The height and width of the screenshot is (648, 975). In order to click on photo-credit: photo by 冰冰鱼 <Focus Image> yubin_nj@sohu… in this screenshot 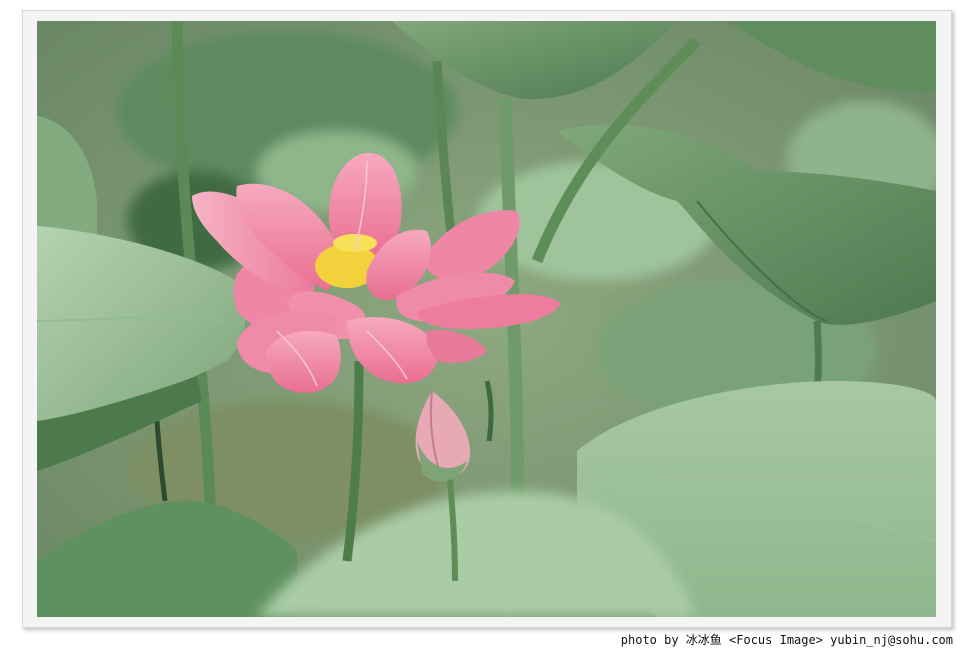, I will do `click(786, 640)`.